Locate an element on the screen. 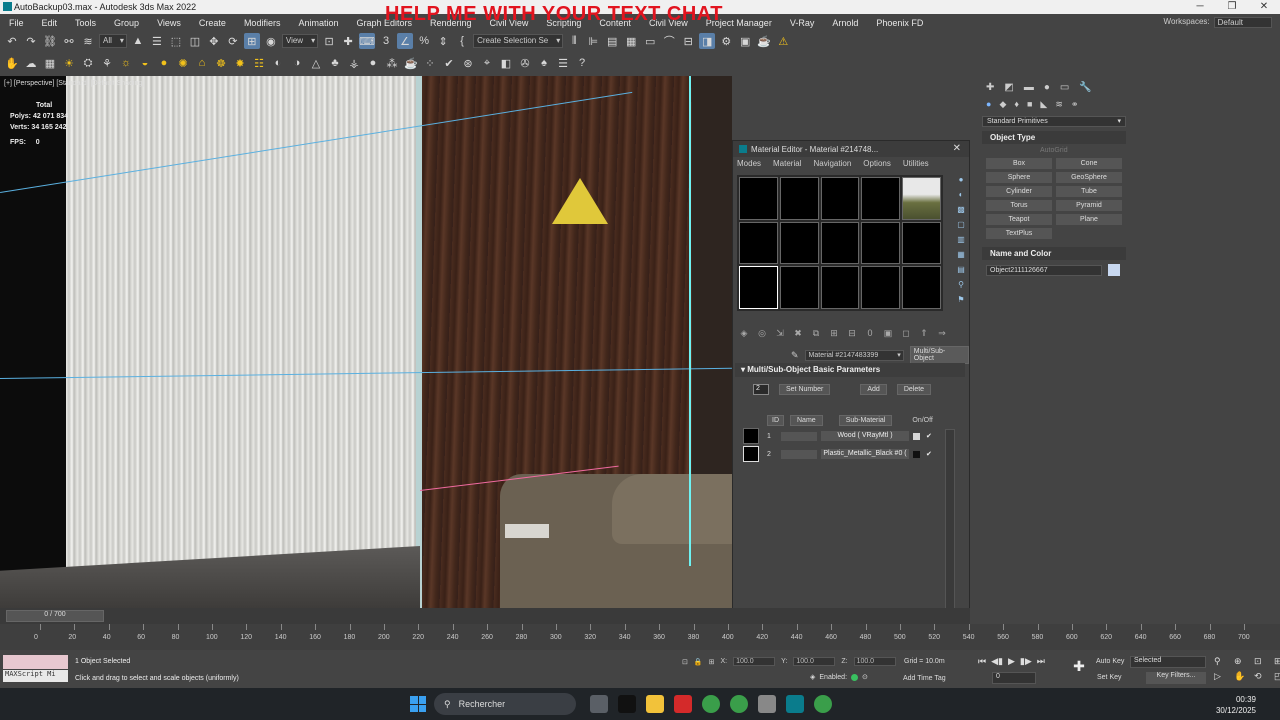  select-object-icon: ▲ is located at coordinates (138, 41).